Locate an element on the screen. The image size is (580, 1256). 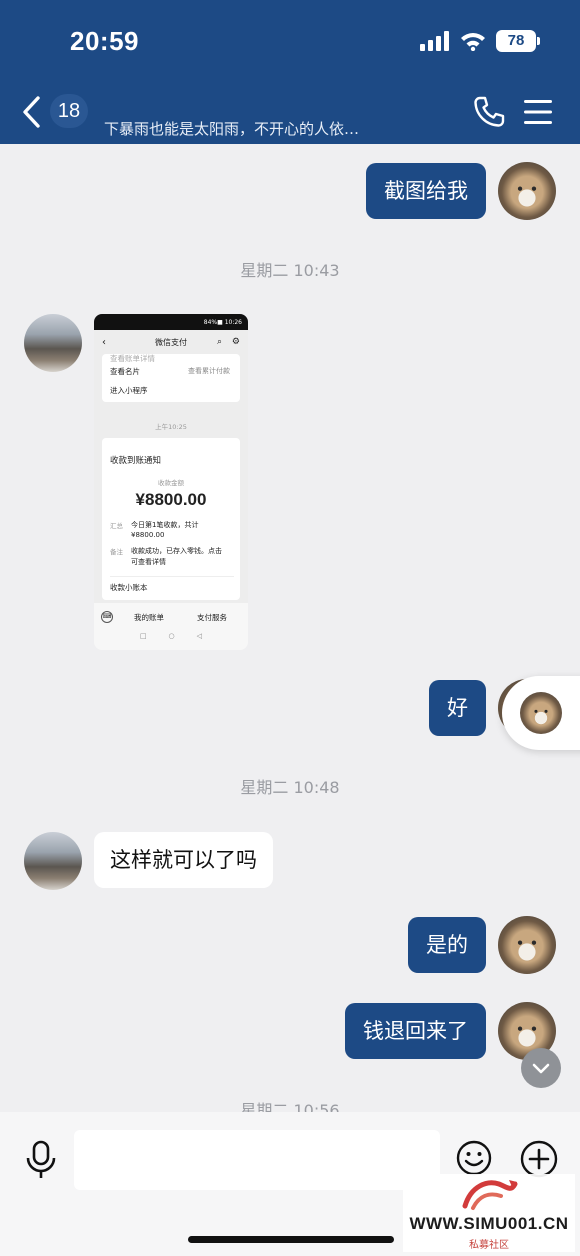
chevron-down-icon is located at coordinates (541, 1068).